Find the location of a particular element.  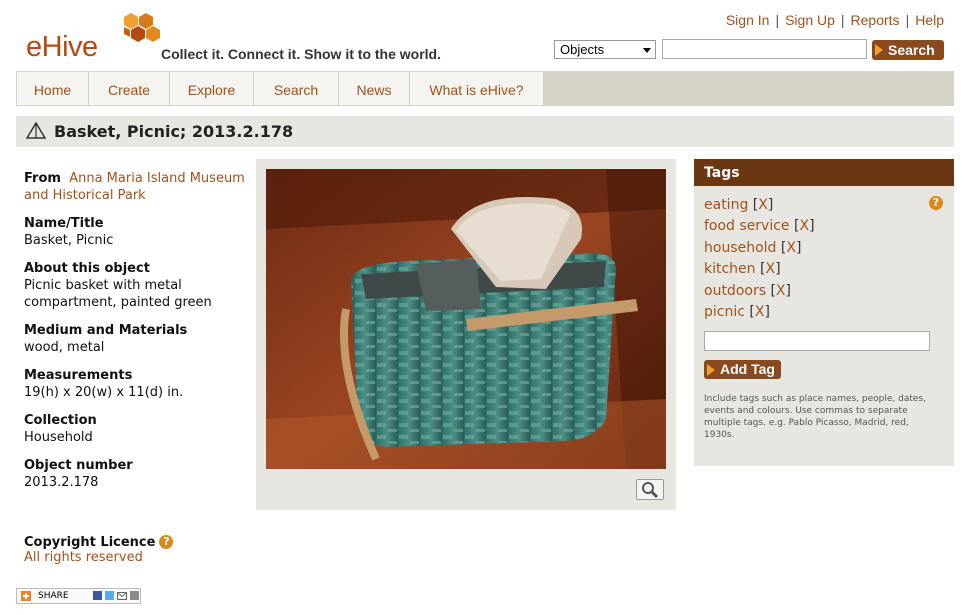

copyright-link: All rights reserved is located at coordinates (83, 557).